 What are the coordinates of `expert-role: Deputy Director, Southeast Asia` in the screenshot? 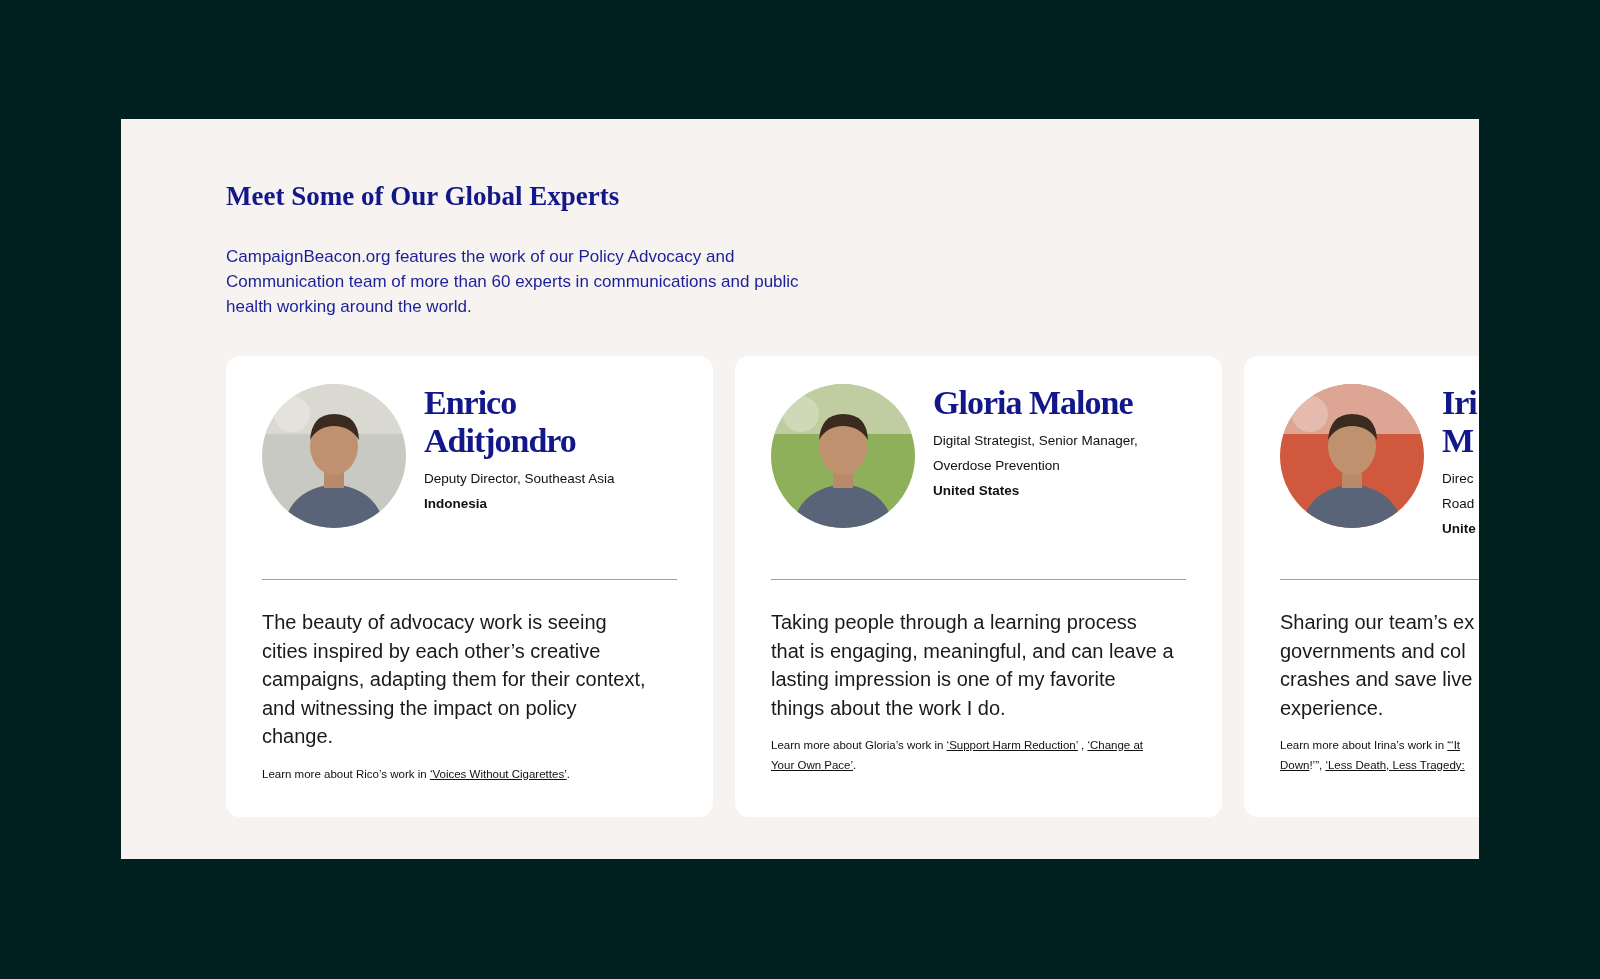 It's located at (519, 479).